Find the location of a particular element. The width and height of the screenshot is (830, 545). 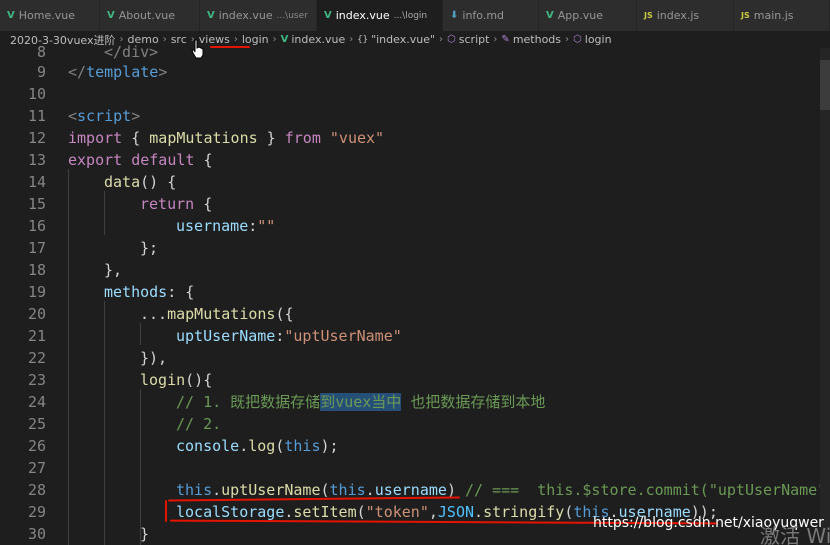

code-token: ); is located at coordinates (329, 446).